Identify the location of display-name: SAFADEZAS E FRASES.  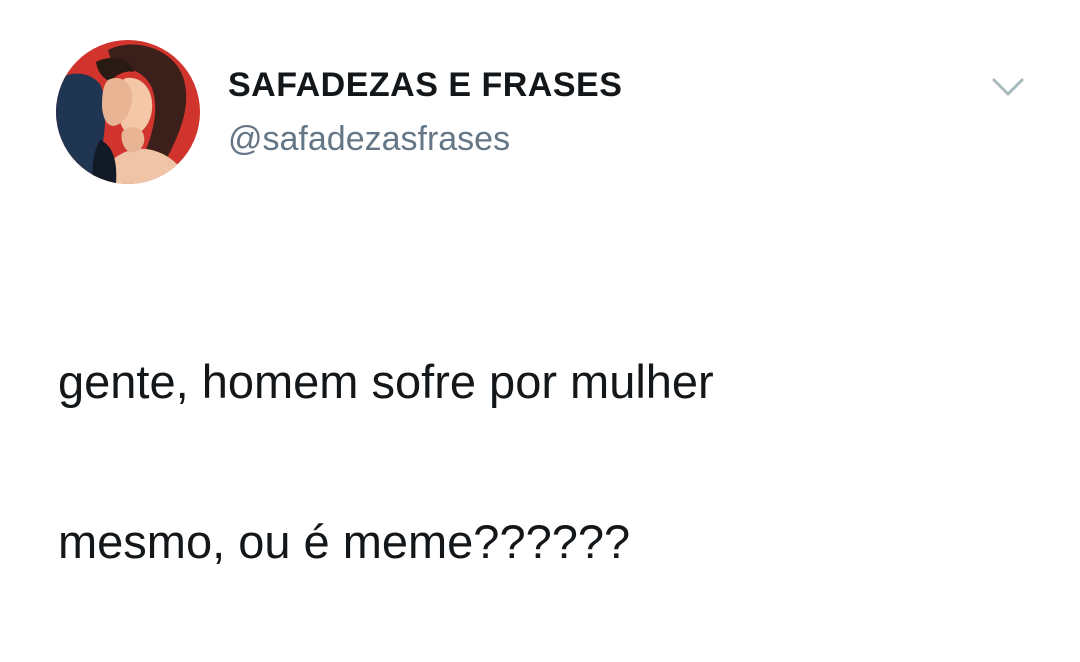
(425, 85).